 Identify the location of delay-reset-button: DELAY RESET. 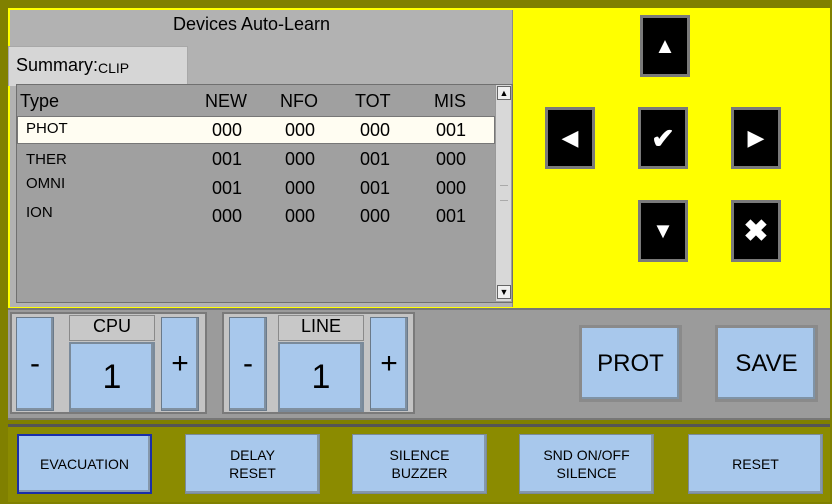
(252, 464).